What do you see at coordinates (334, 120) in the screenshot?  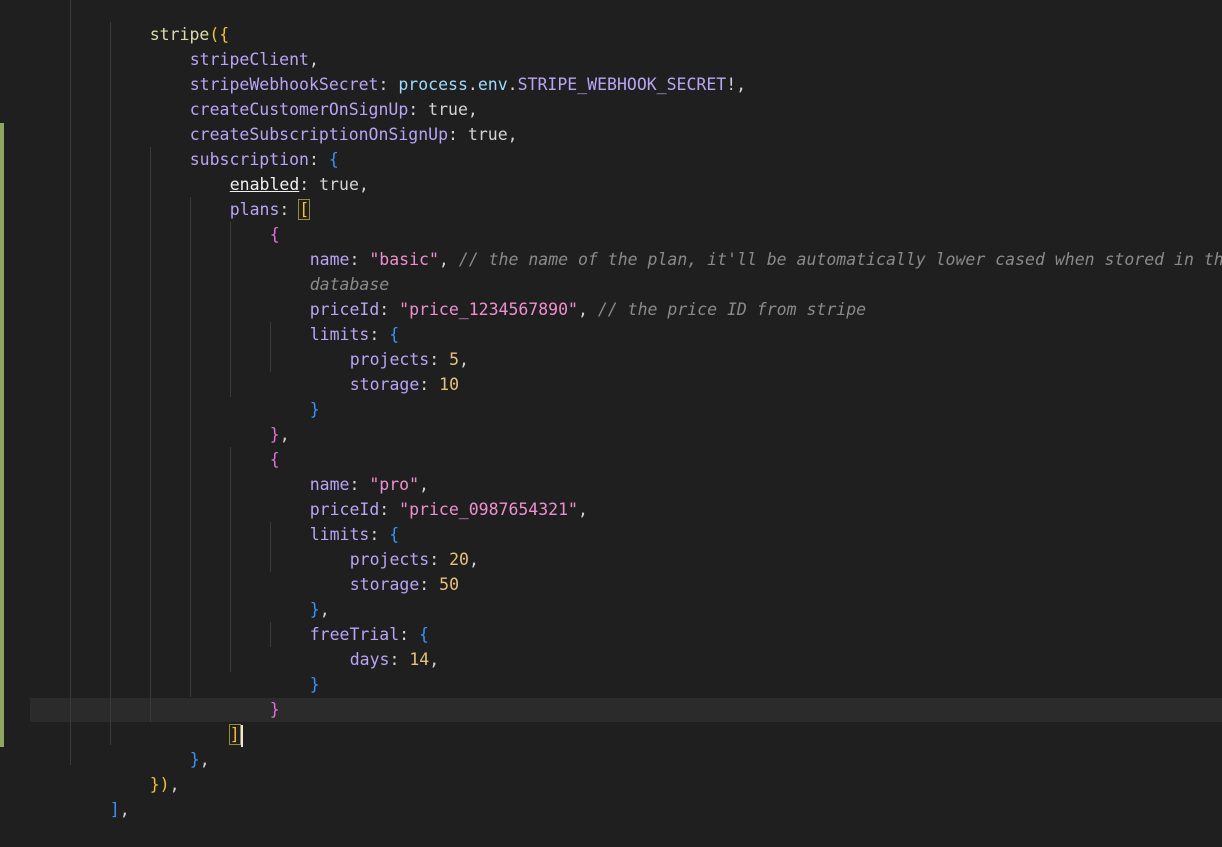 I see `code-line: createSubscriptionOnSignUp: true,` at bounding box center [334, 120].